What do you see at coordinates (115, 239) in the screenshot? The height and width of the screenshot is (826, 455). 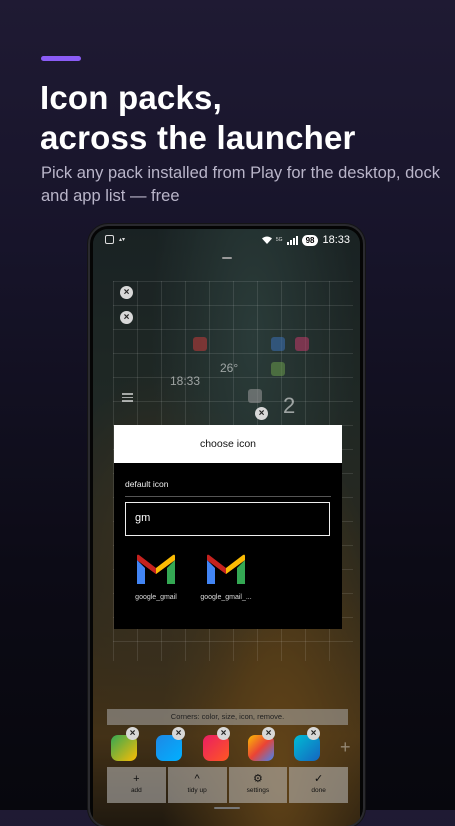 I see `status-left: ▴▾` at bounding box center [115, 239].